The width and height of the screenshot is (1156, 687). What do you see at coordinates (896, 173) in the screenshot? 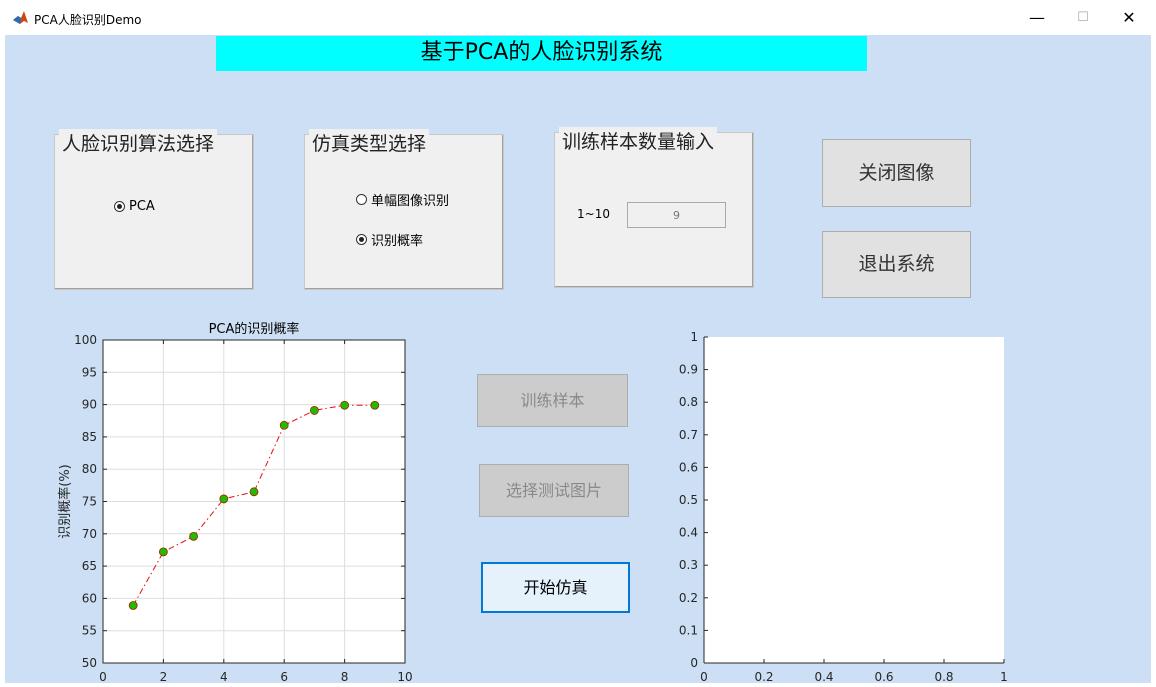
I see `close-image-button: 关闭图像` at bounding box center [896, 173].